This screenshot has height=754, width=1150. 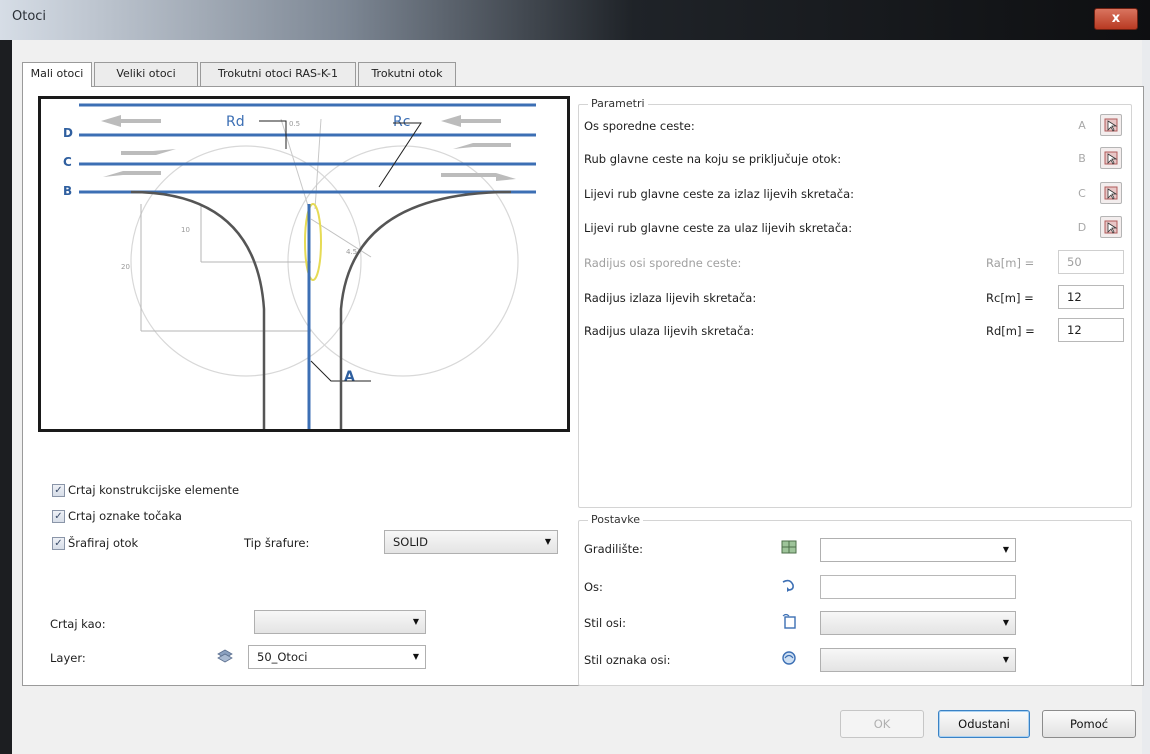 What do you see at coordinates (1082, 193) in the screenshot?
I see `param-letter-c: C` at bounding box center [1082, 193].